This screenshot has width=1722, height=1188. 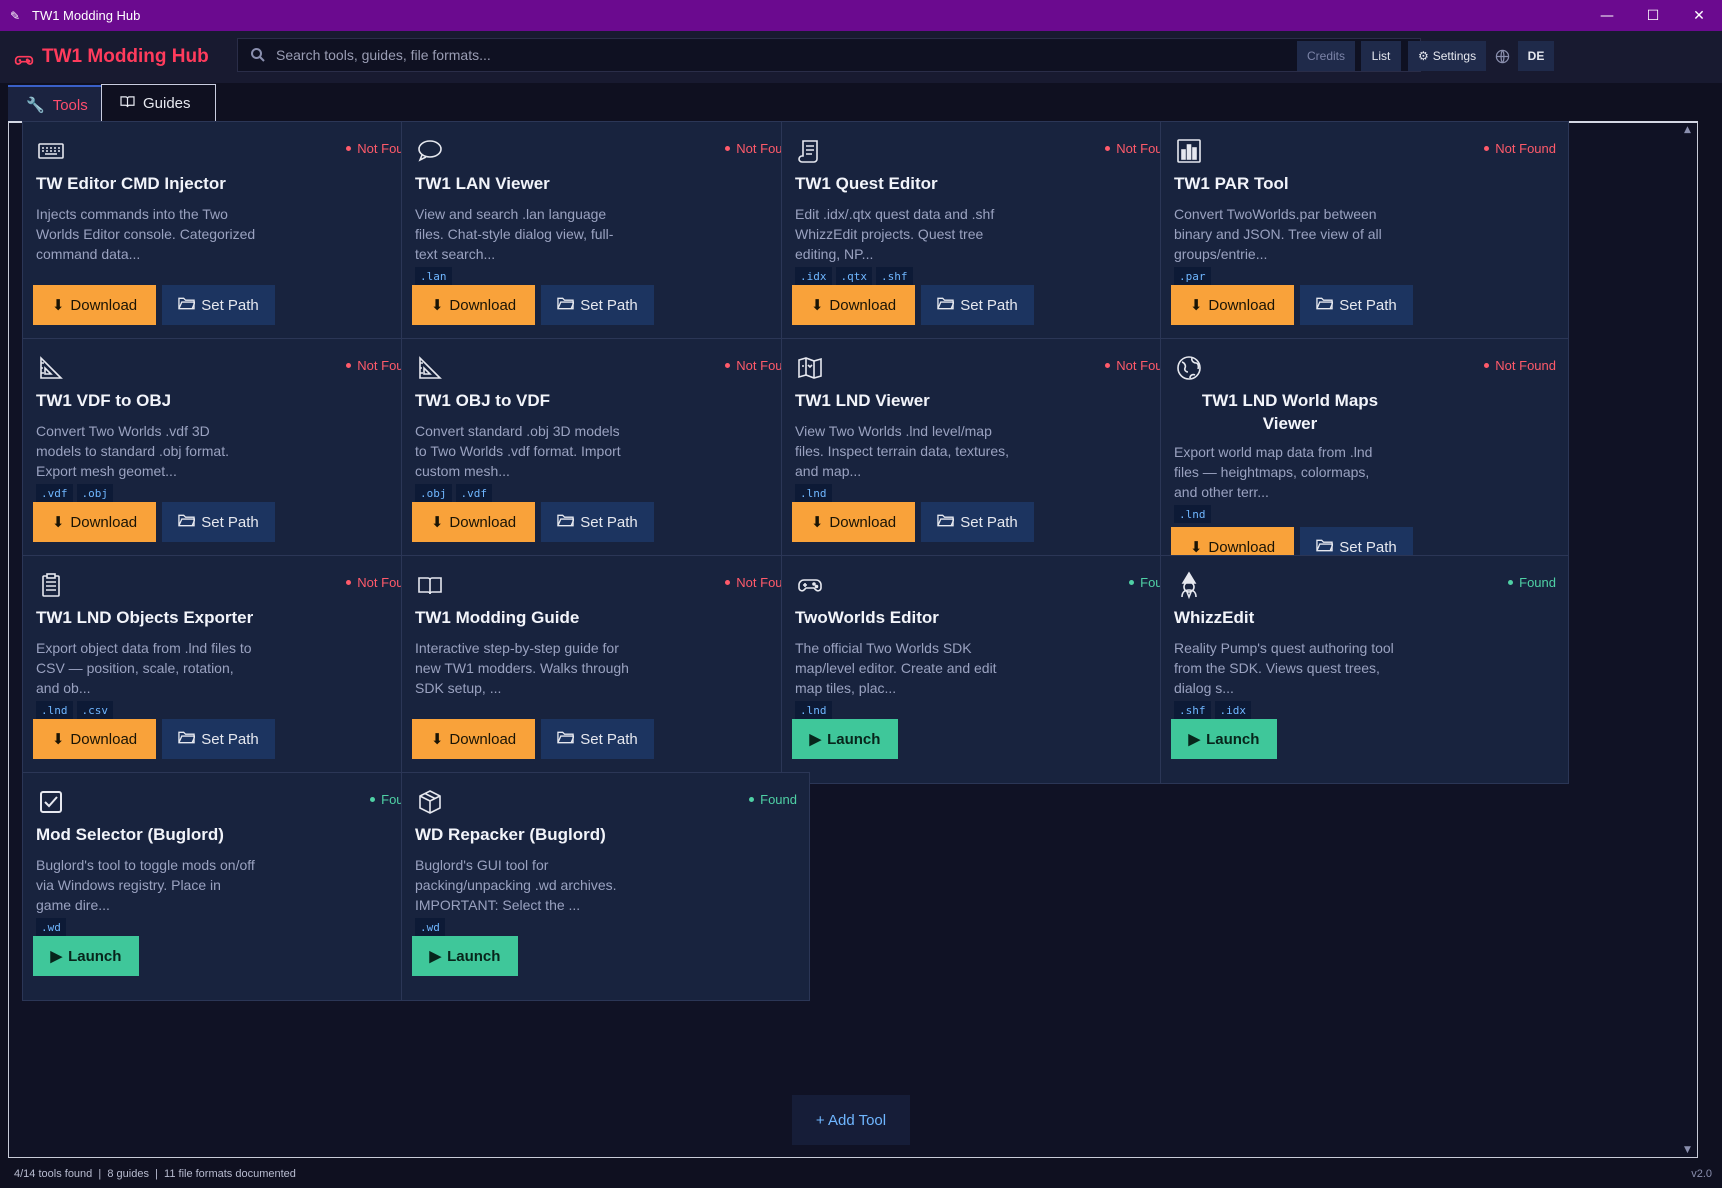 I want to click on scrollbar: ▲ ▼, so click(x=1689, y=640).